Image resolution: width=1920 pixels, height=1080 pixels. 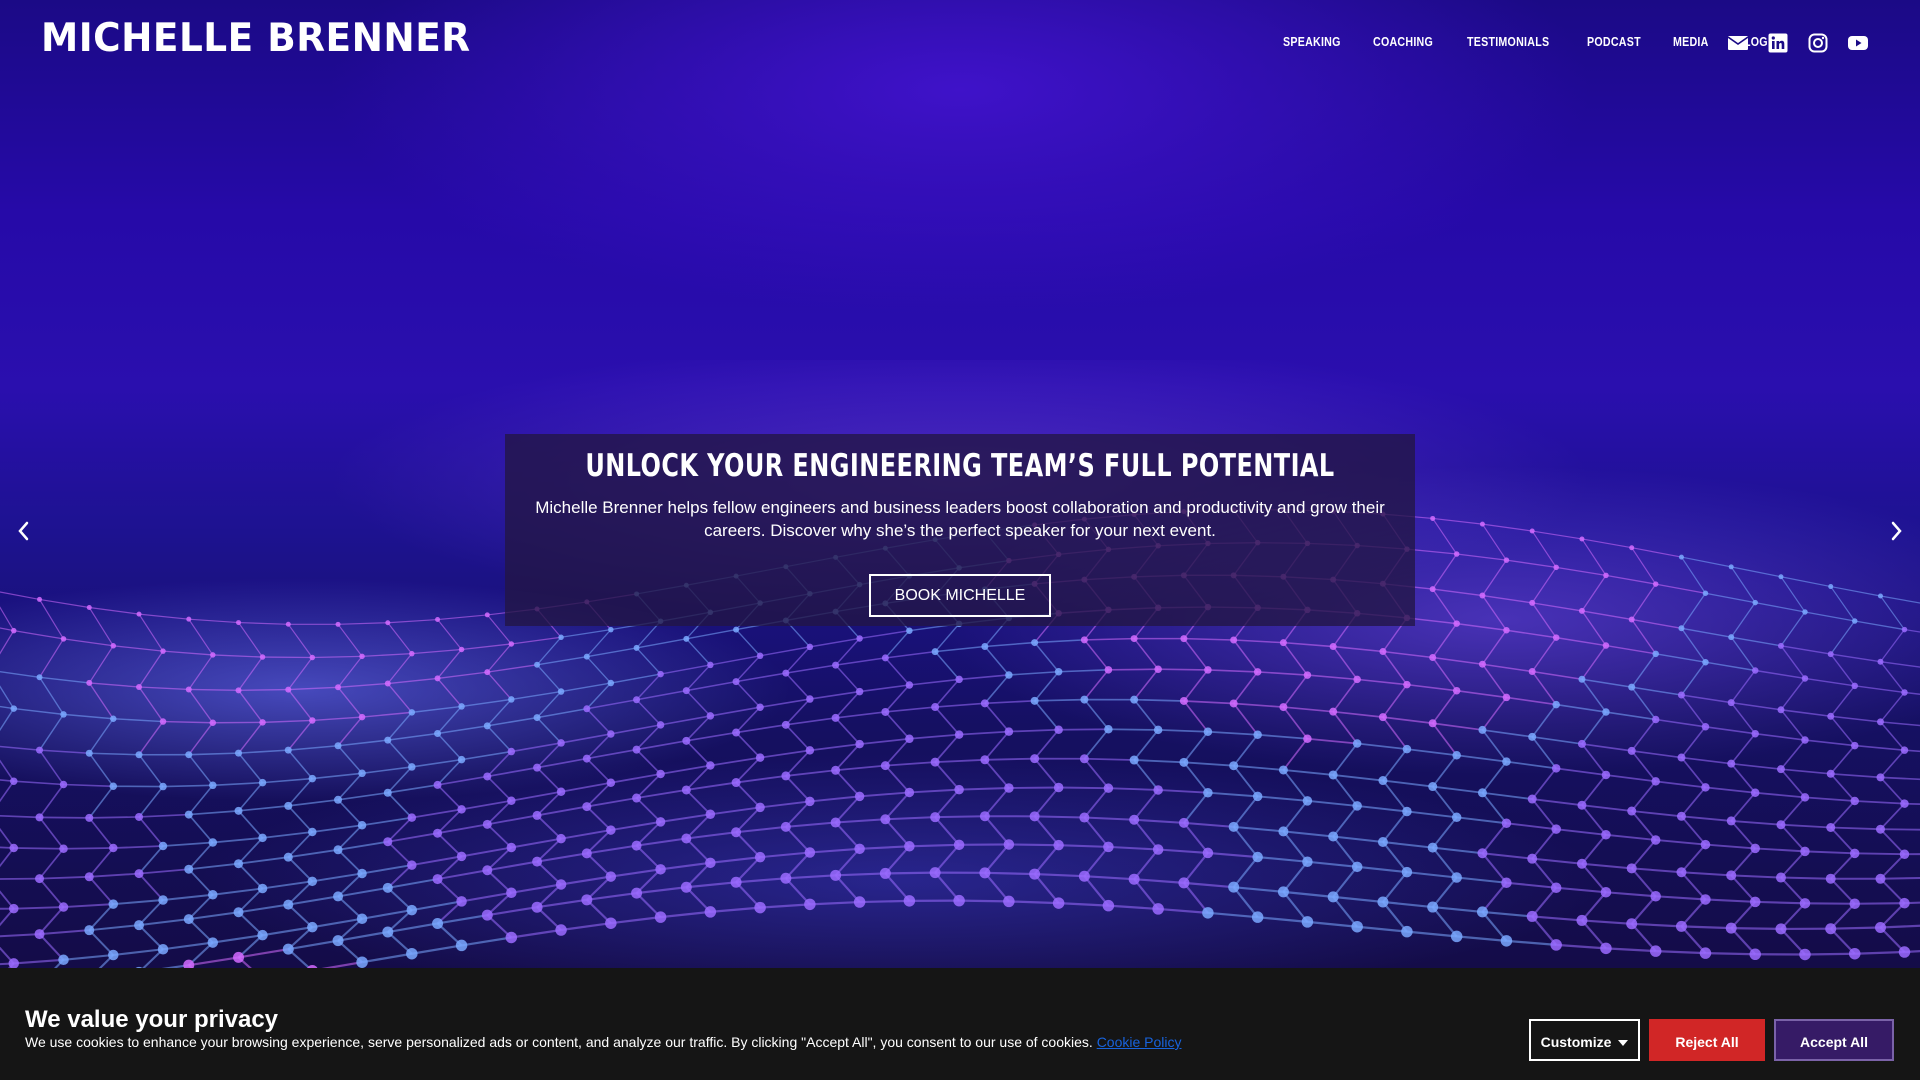 What do you see at coordinates (1778, 43) in the screenshot?
I see `linkedin-icon` at bounding box center [1778, 43].